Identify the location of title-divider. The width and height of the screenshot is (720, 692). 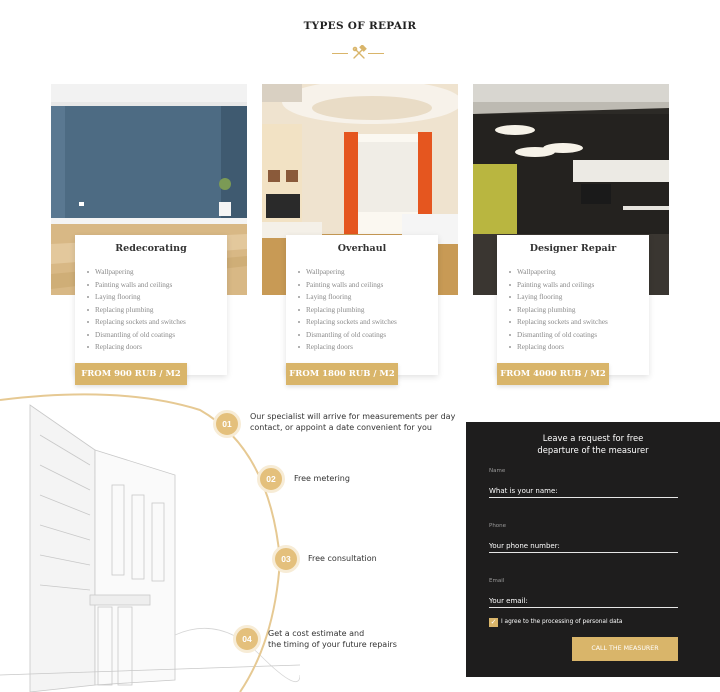
(358, 56).